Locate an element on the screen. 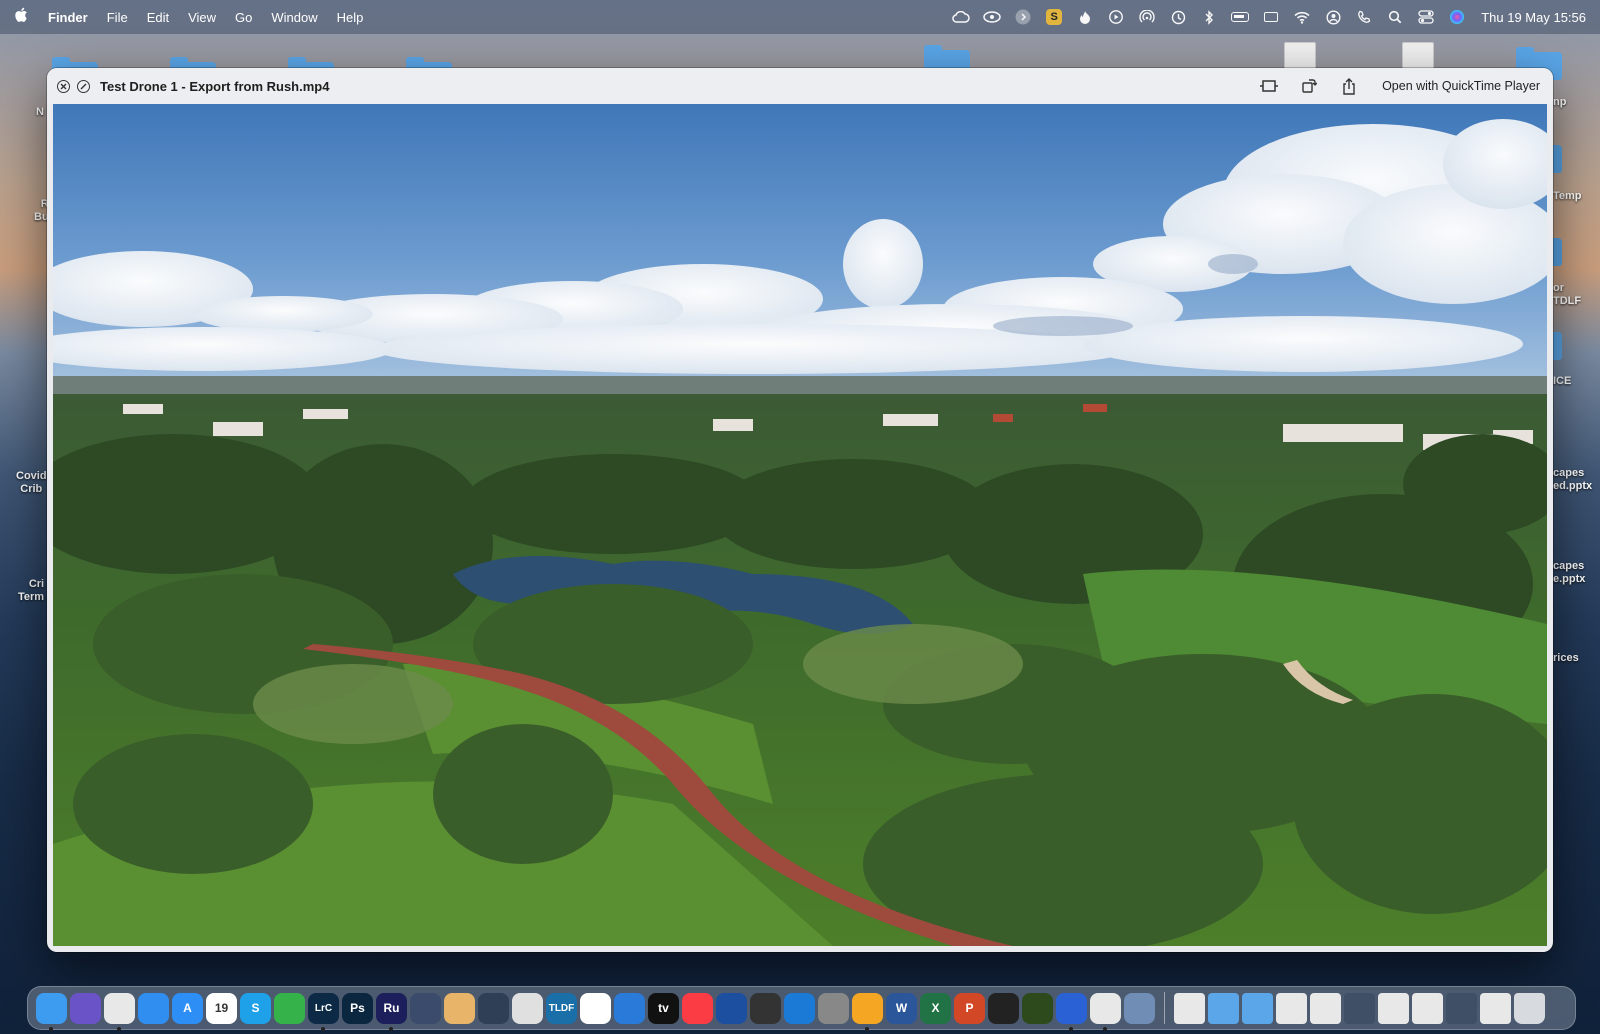 The image size is (1600, 1034). dock-safari-icon is located at coordinates (153, 1008).